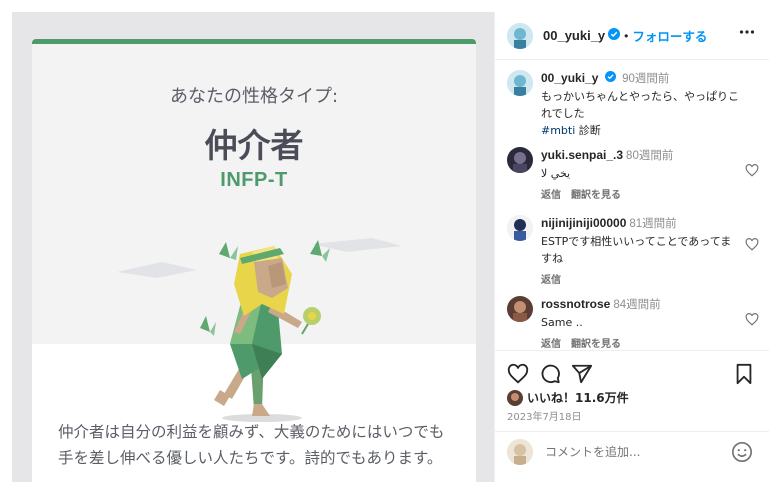 The width and height of the screenshot is (780, 492). What do you see at coordinates (636, 305) in the screenshot?
I see `comment-time: 84週間前` at bounding box center [636, 305].